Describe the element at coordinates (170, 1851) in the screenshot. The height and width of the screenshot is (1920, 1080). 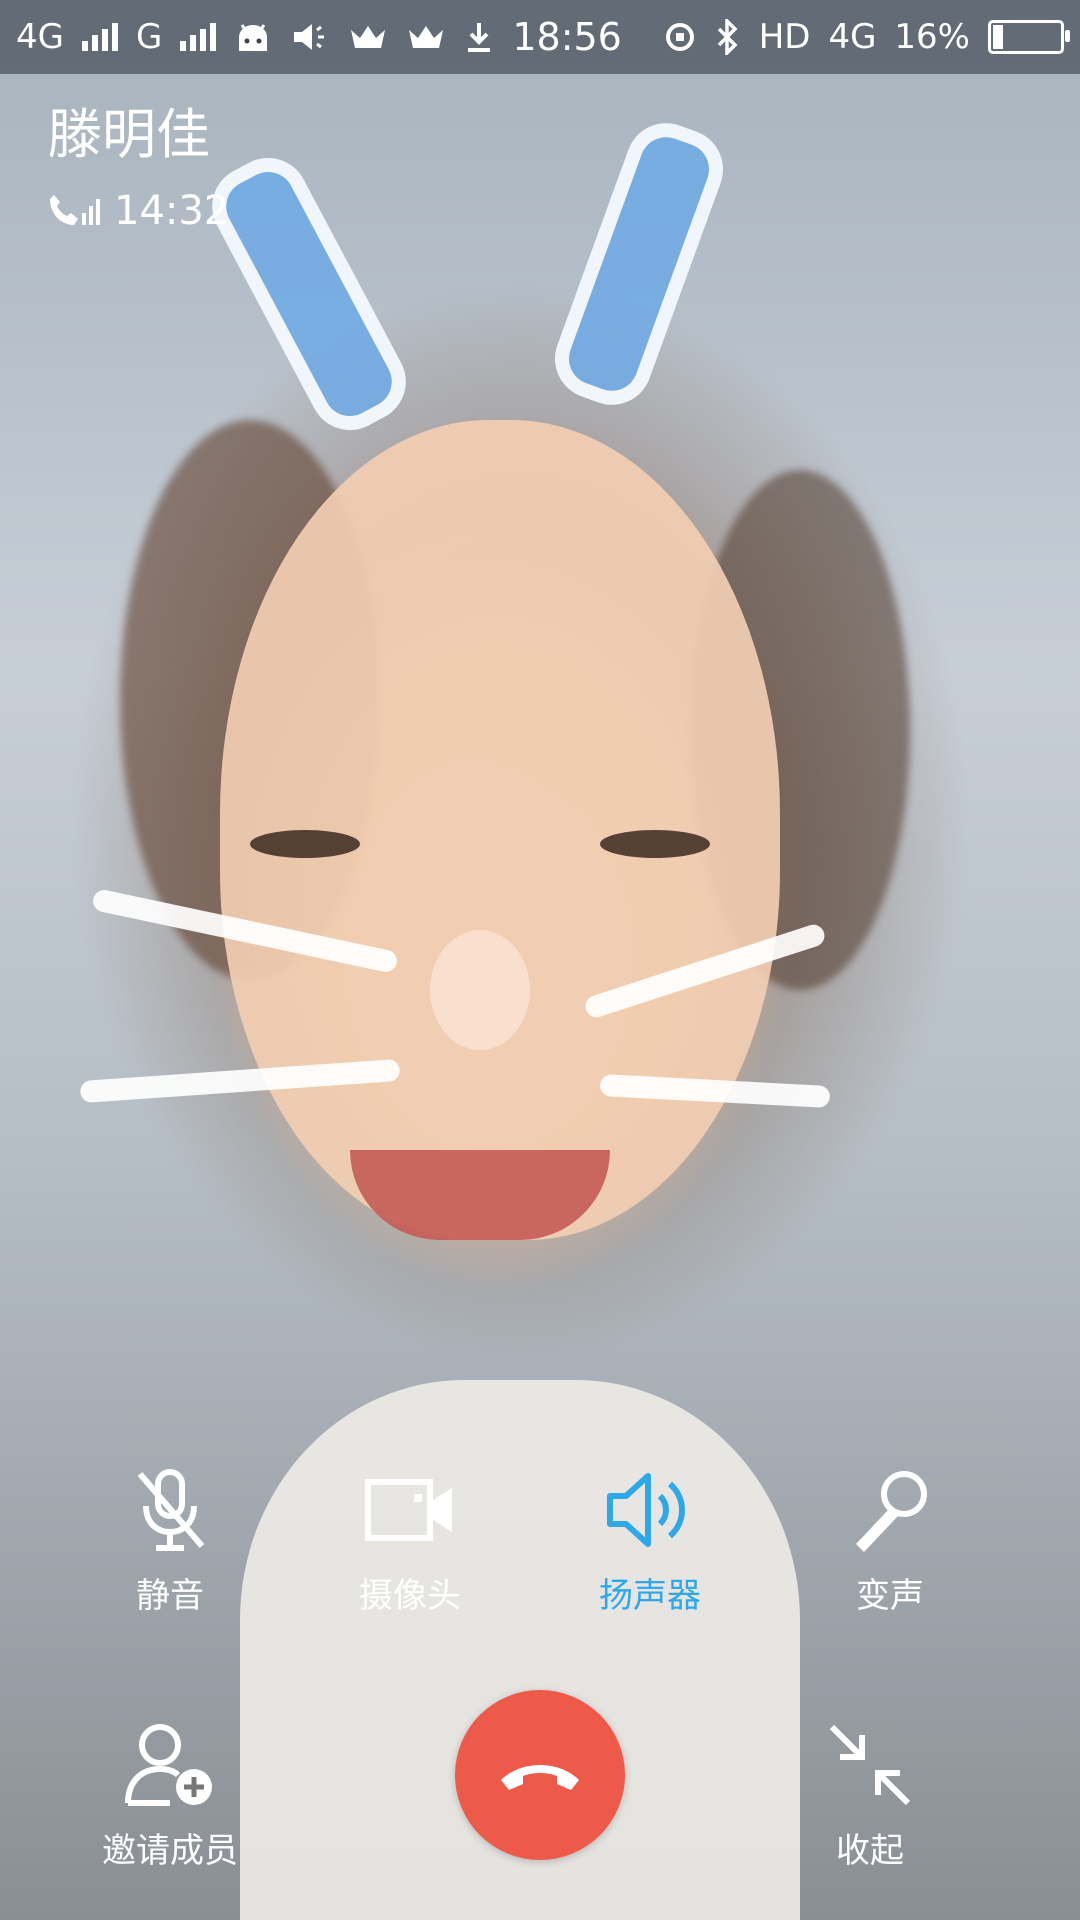
I see `invite-label: 邀请成员` at that location.